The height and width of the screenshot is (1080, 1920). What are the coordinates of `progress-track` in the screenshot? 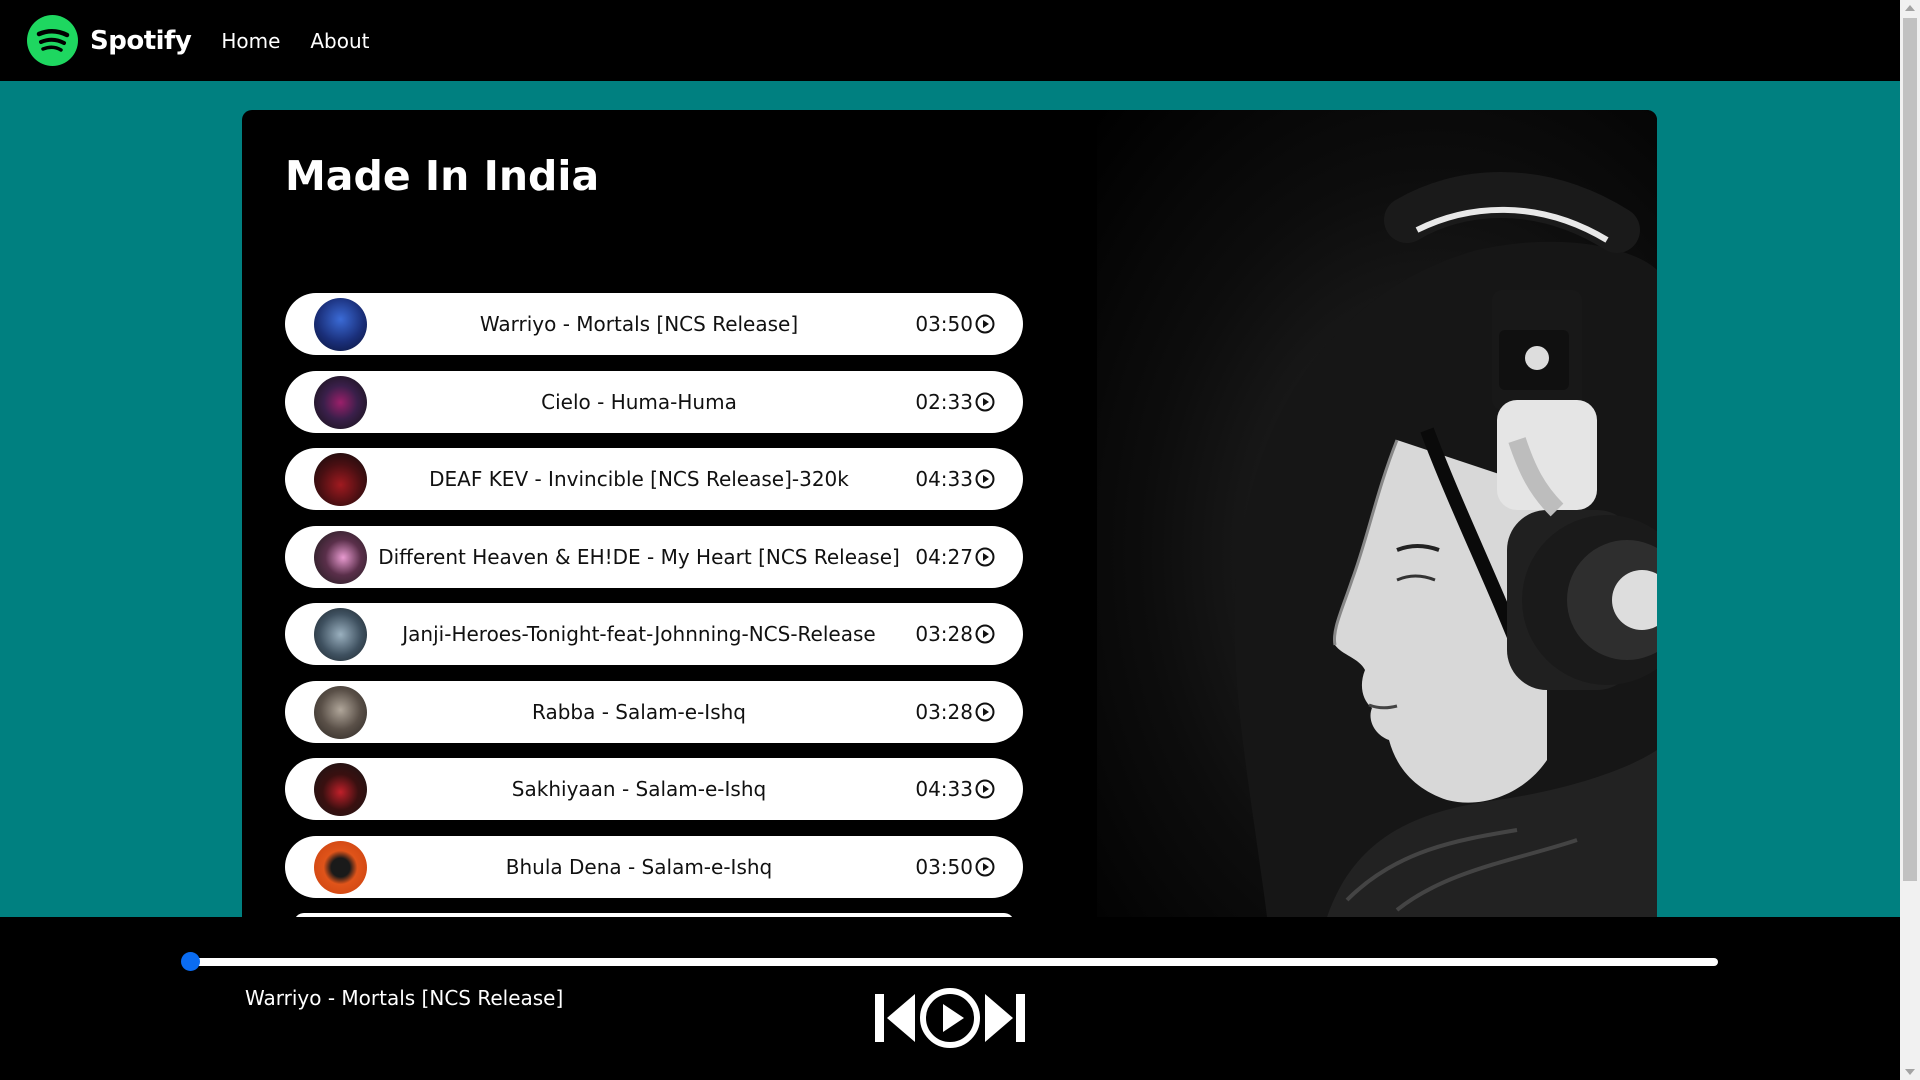 It's located at (953, 962).